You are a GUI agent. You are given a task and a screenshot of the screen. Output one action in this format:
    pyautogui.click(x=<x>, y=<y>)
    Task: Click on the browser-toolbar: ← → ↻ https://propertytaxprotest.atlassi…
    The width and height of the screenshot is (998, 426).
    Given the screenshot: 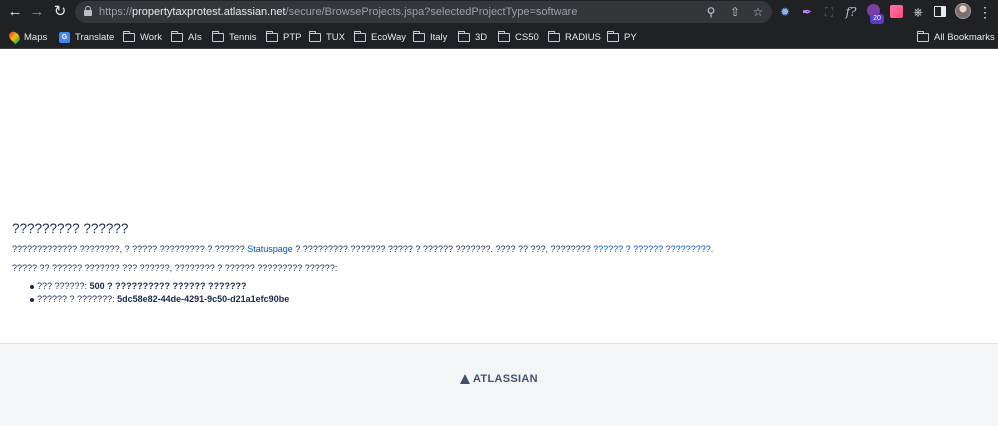 What is the action you would take?
    pyautogui.click(x=499, y=12)
    